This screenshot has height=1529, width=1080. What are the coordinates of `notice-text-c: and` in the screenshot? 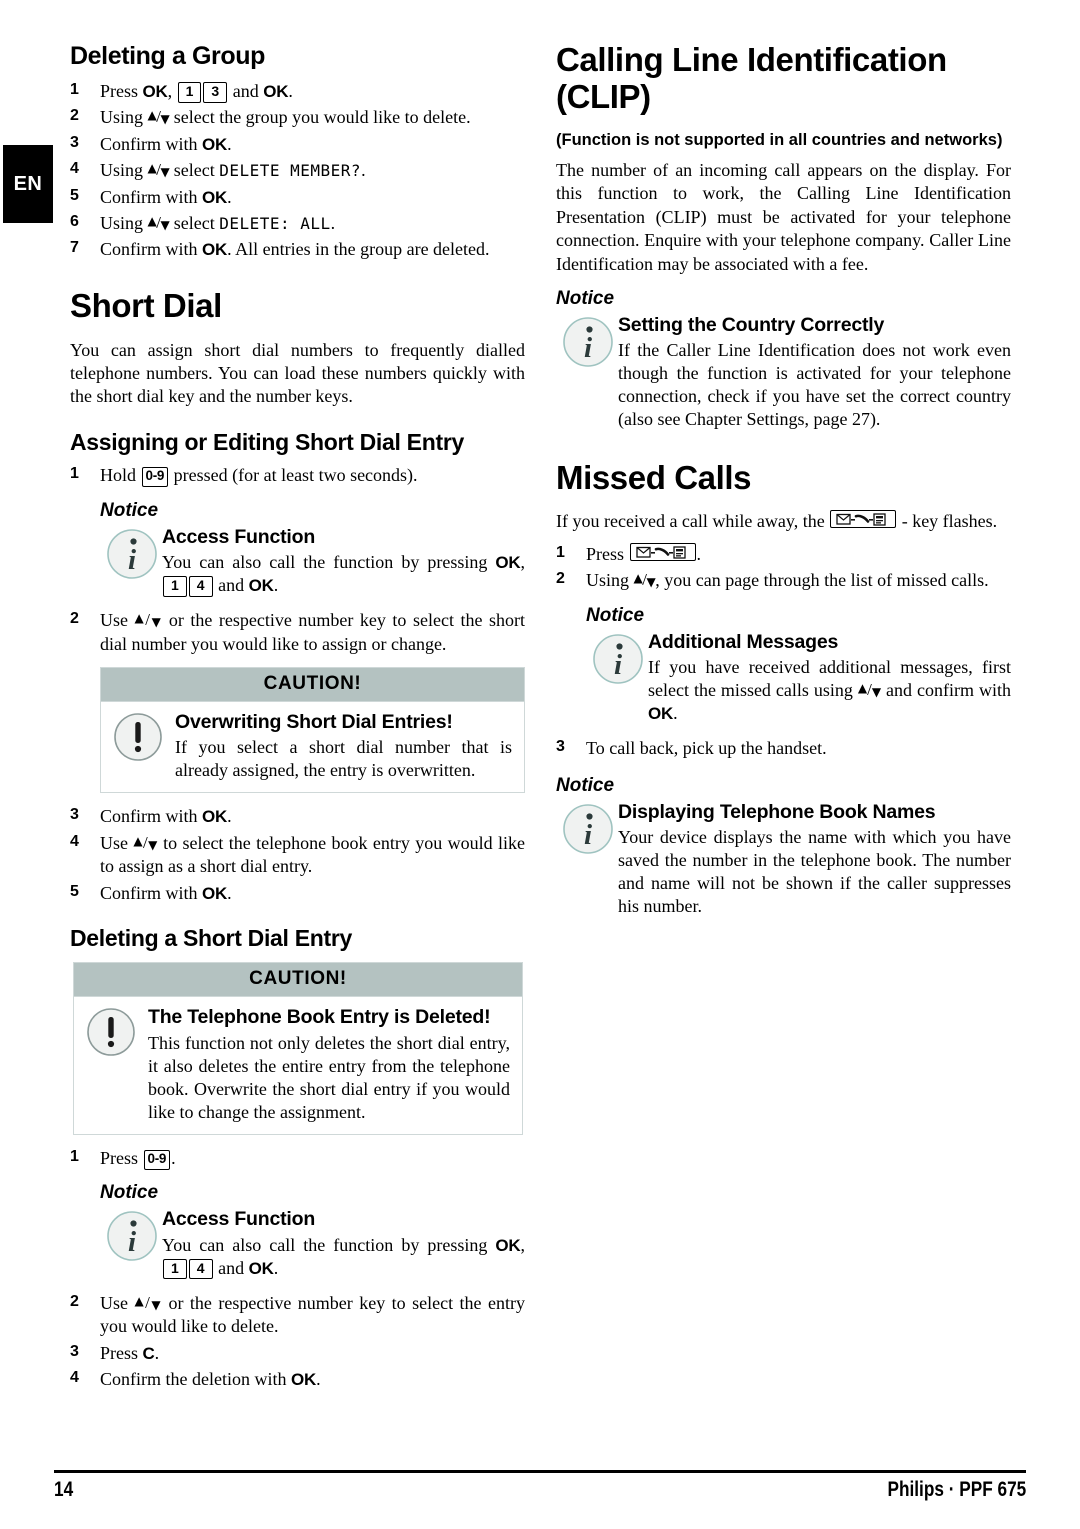 It's located at (231, 1267).